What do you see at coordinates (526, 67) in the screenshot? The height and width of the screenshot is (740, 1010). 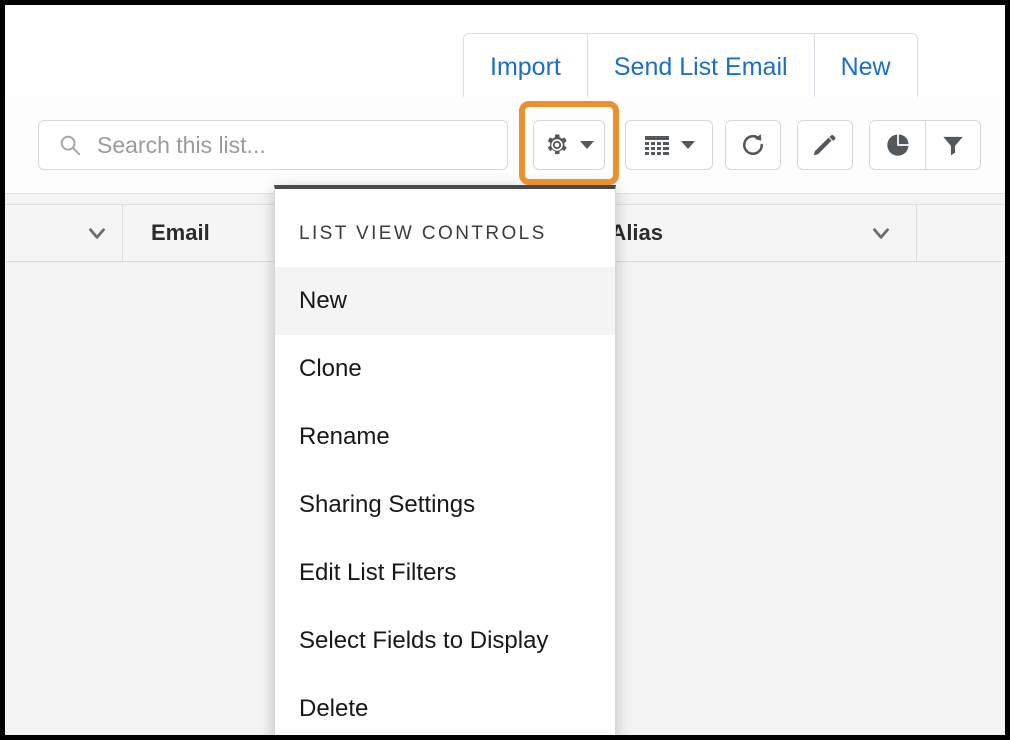 I see `import-button: Import` at bounding box center [526, 67].